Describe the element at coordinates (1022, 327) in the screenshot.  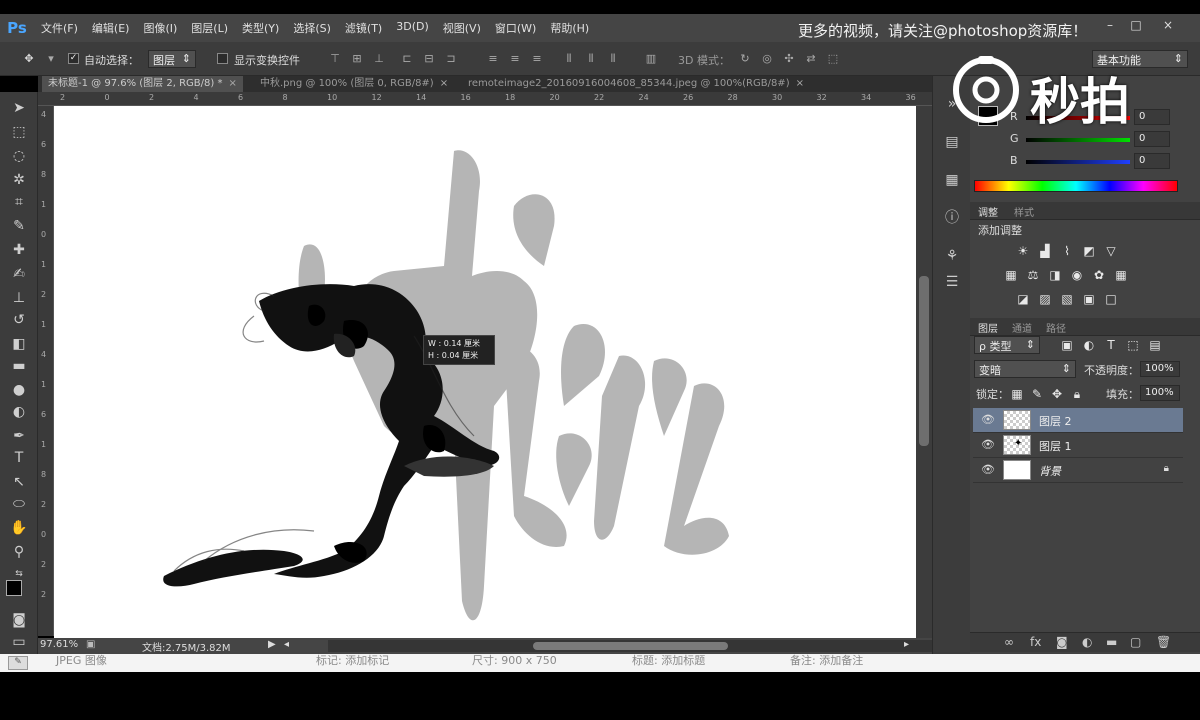
I see `tab-channels: 通道` at that location.